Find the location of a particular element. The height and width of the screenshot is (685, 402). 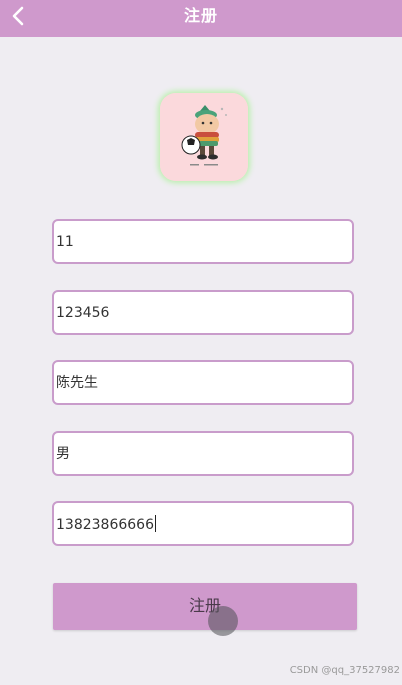

account-value: 11 is located at coordinates (65, 242).